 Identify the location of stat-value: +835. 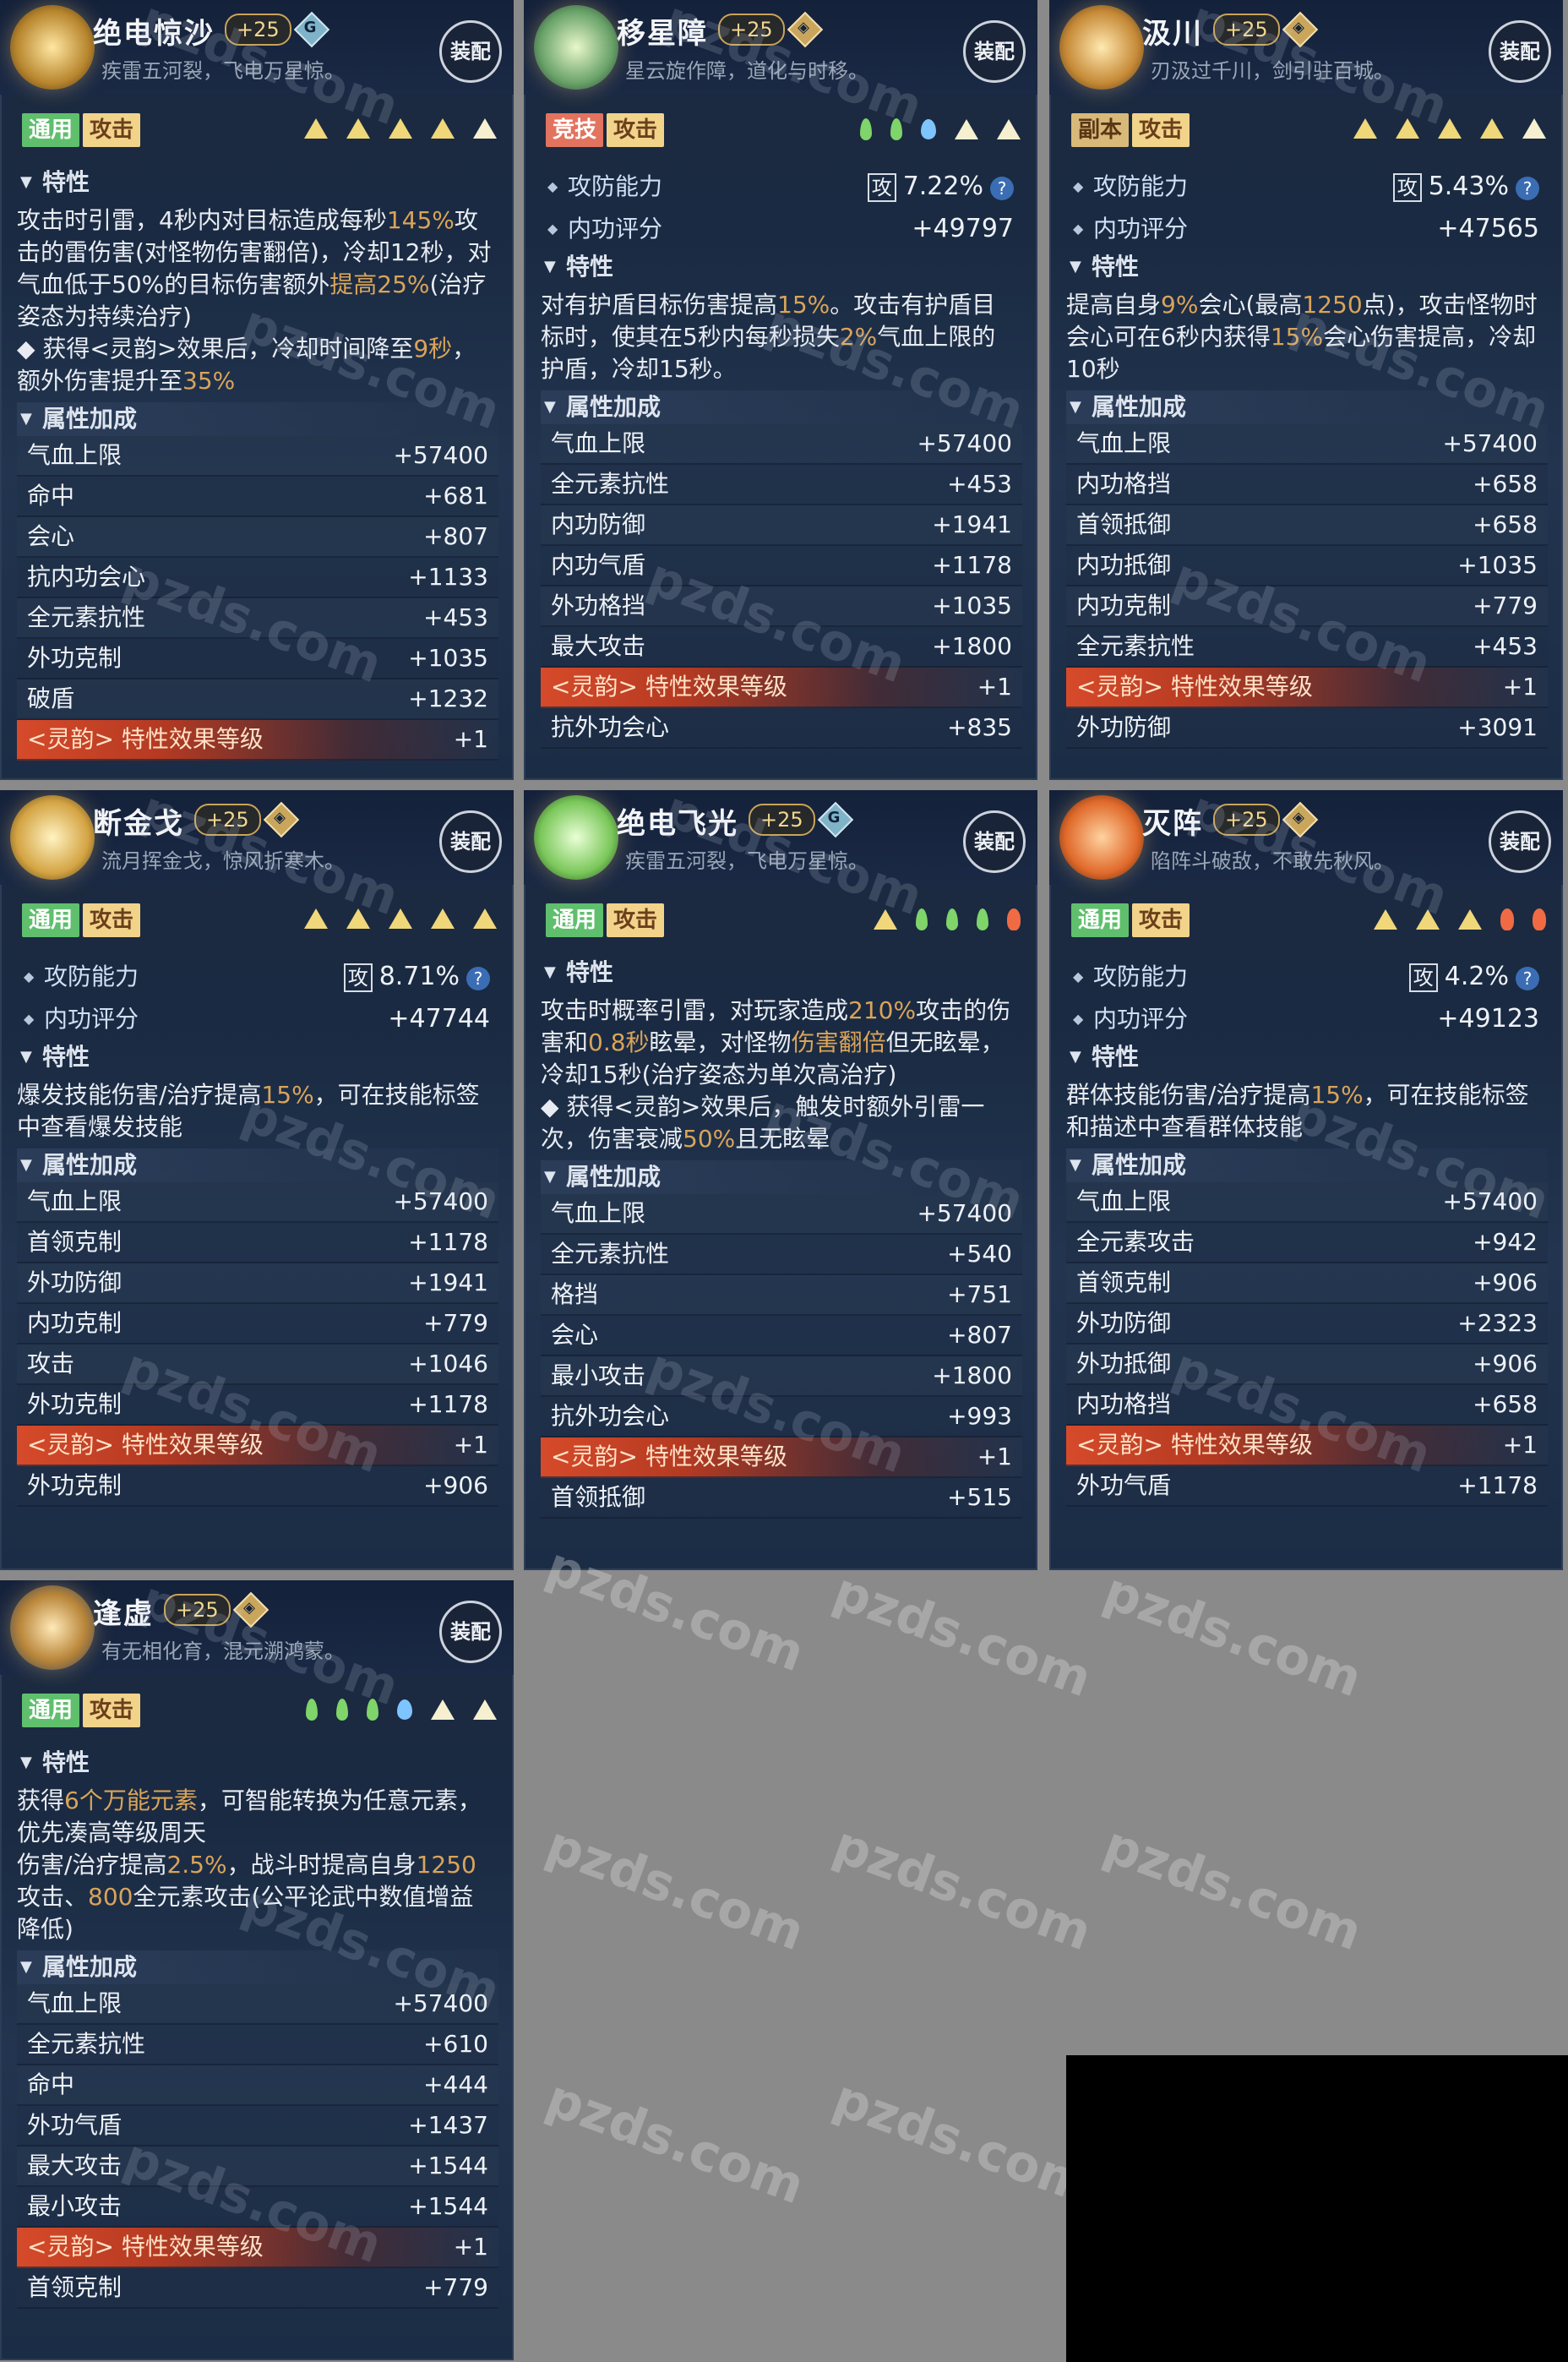
(979, 727).